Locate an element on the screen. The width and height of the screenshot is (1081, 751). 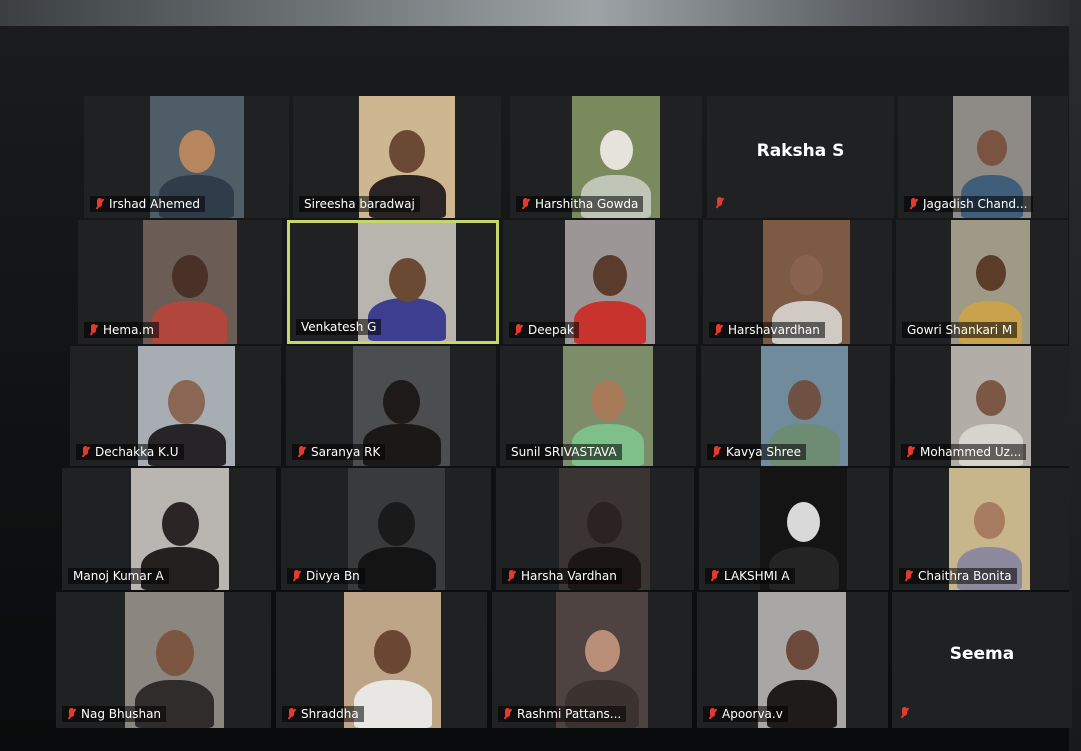
participant-name: Harsha Vardhan is located at coordinates (569, 576).